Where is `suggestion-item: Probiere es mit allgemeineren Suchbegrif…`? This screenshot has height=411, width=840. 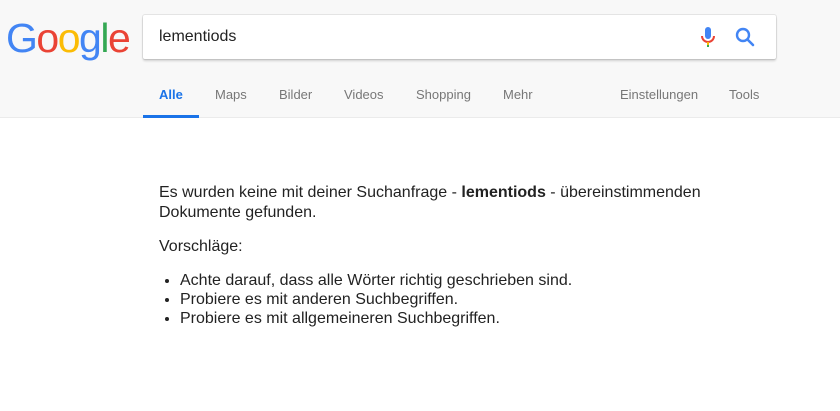 suggestion-item: Probiere es mit allgemeineren Suchbegrif… is located at coordinates (469, 318).